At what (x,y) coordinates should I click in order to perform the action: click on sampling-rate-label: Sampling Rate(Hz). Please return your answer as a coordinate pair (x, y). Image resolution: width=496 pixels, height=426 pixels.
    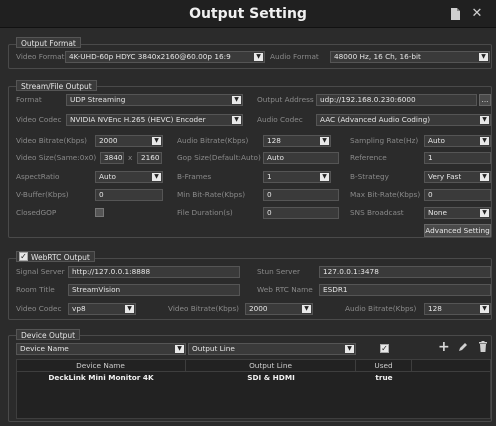
    Looking at the image, I should click on (384, 140).